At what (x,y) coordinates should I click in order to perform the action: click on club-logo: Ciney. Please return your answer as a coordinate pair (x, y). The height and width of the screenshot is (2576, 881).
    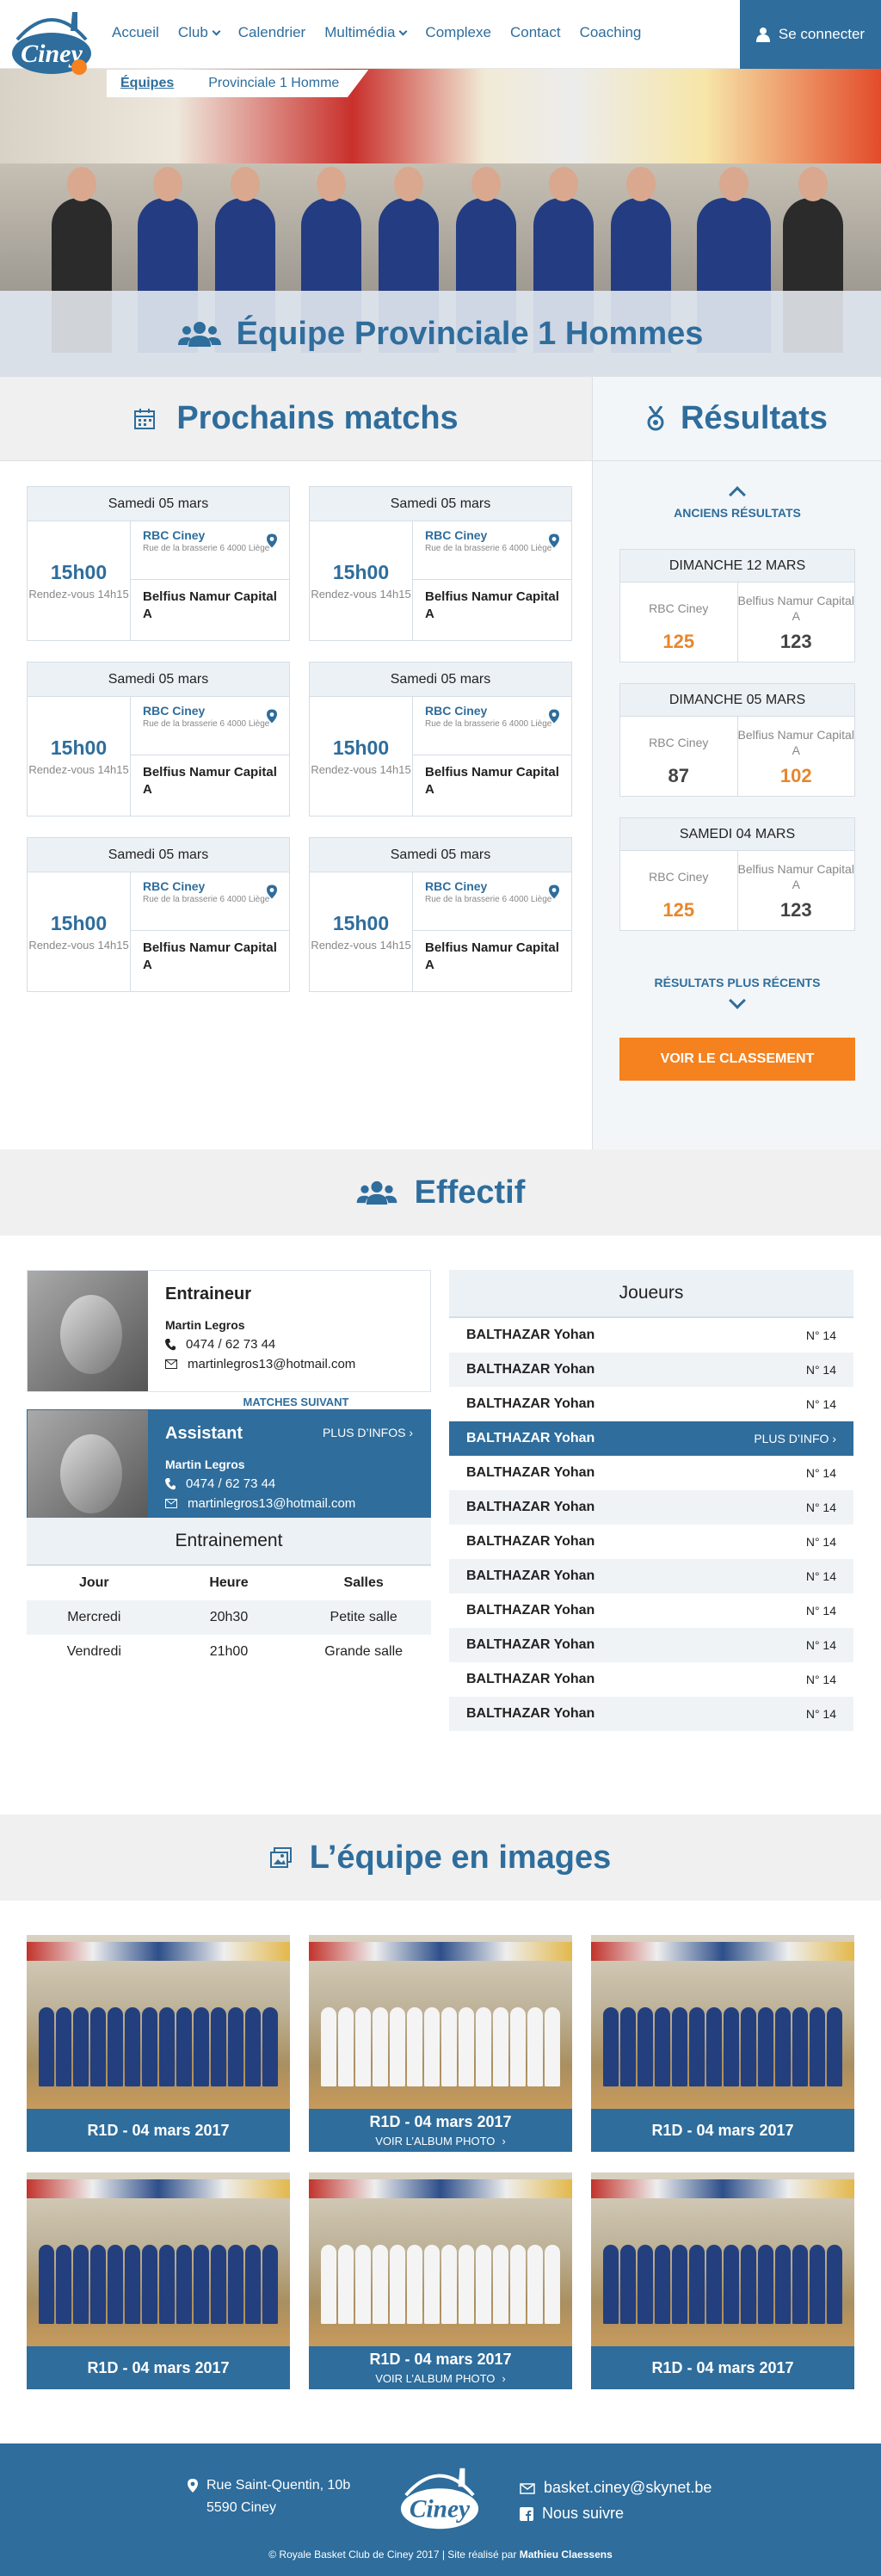
    Looking at the image, I should click on (52, 42).